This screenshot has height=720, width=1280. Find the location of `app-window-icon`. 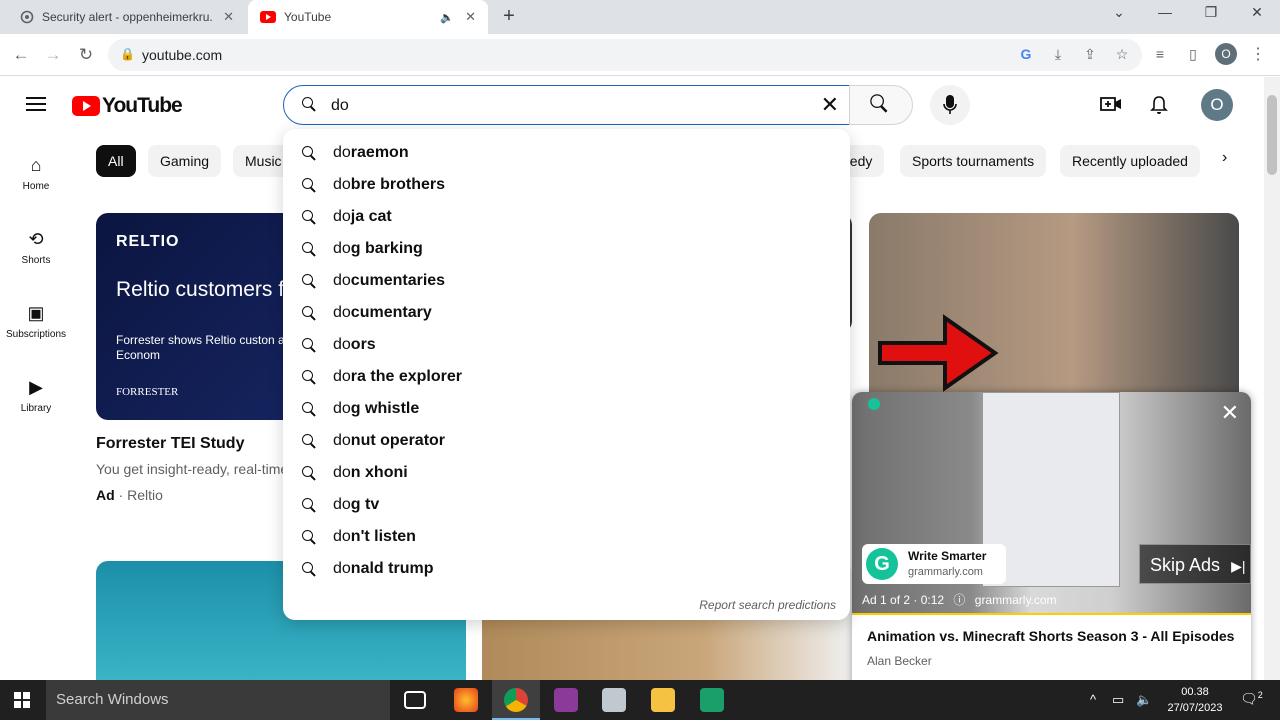

app-window-icon is located at coordinates (614, 700).